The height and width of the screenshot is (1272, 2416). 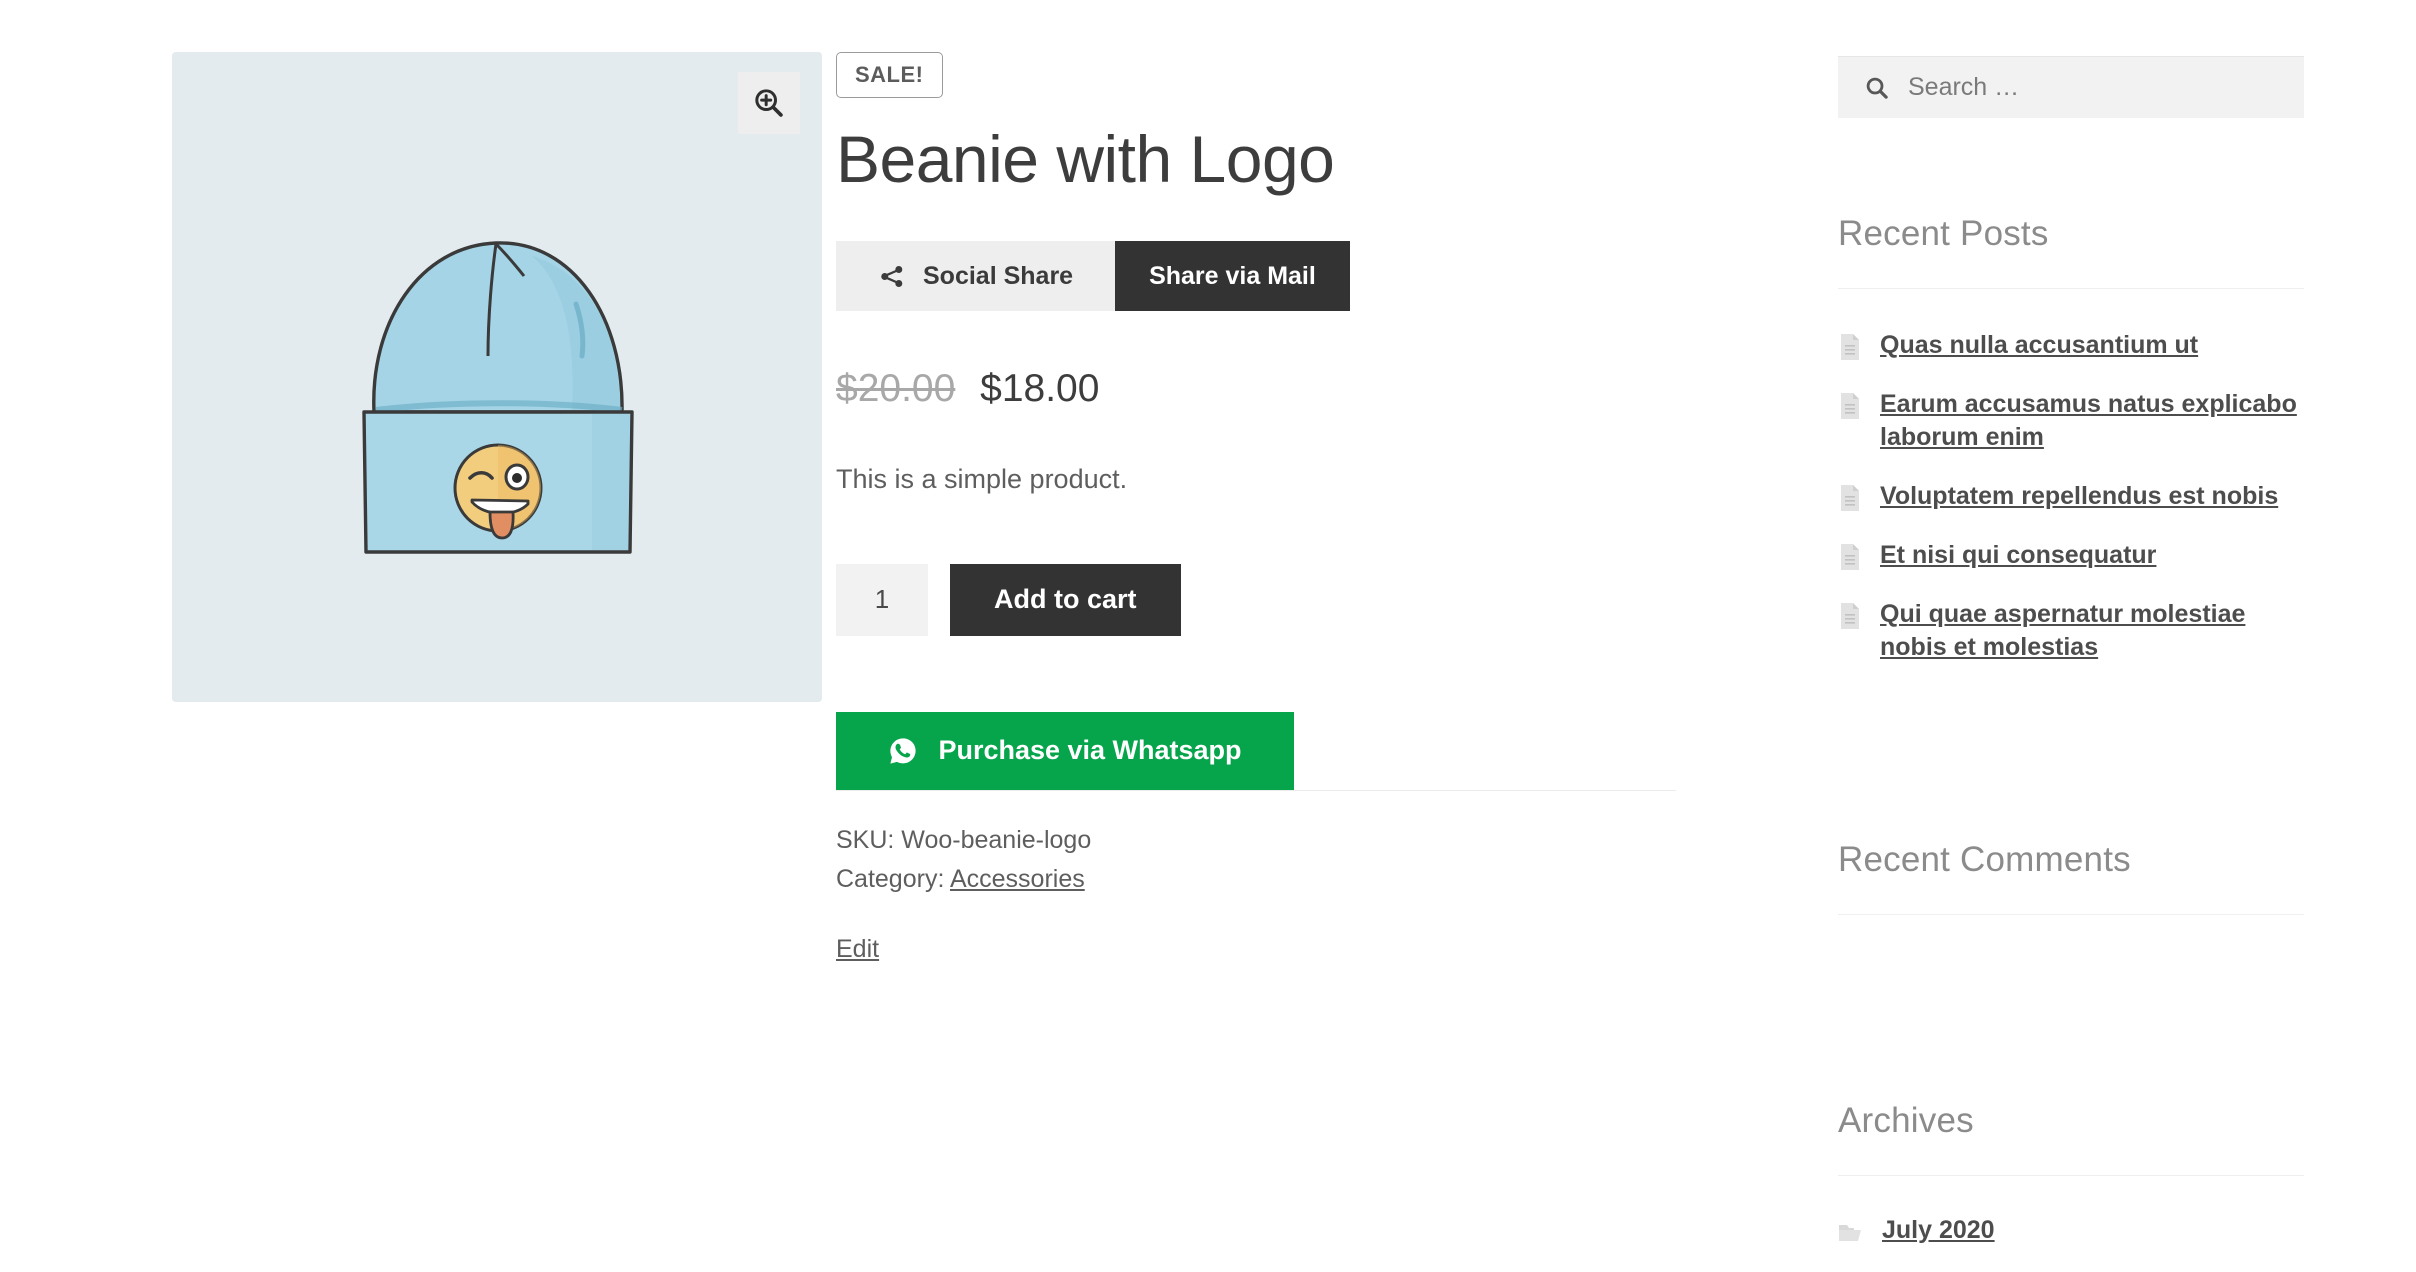 I want to click on quantity-input, so click(x=882, y=599).